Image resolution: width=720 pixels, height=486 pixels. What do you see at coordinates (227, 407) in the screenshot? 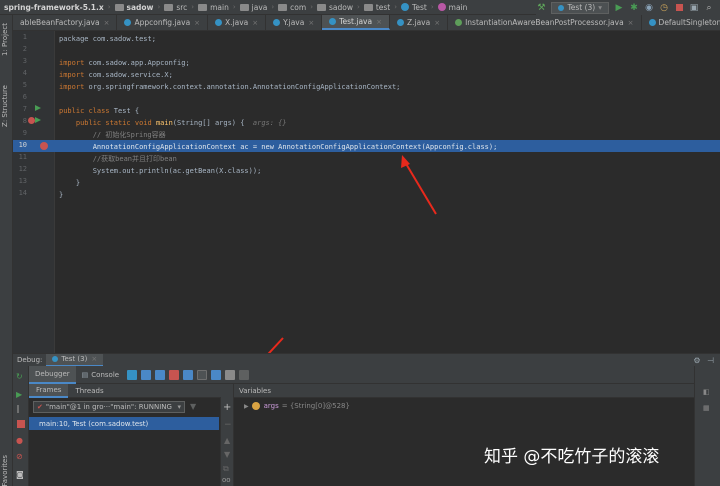
I see `add-watch-icon: +` at bounding box center [227, 407].